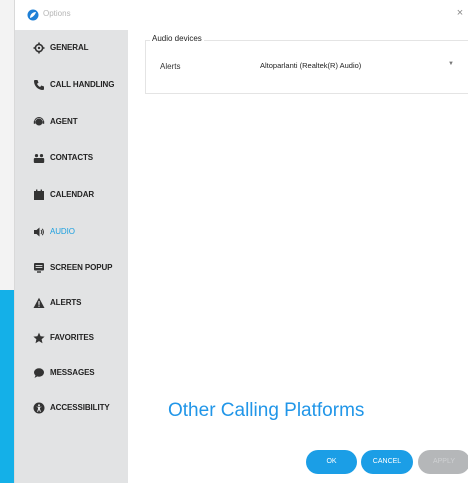  I want to click on gear-icon, so click(39, 48).